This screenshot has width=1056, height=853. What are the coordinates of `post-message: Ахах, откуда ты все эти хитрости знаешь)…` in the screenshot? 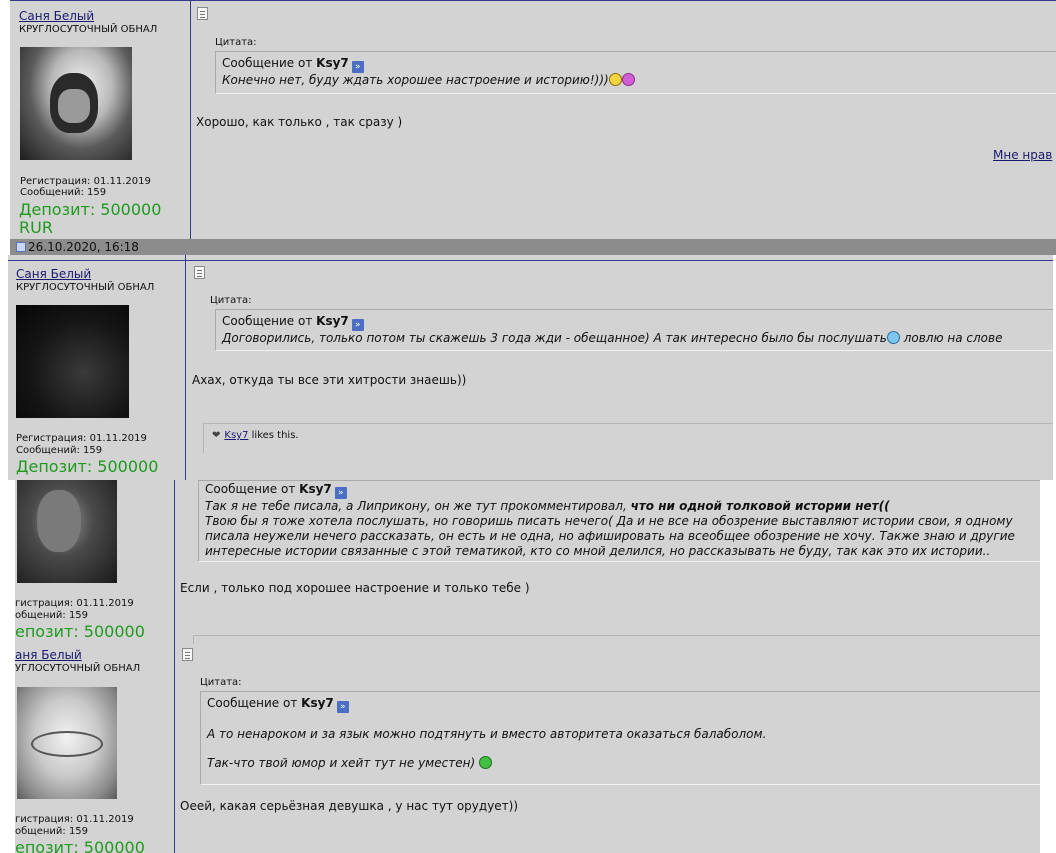 It's located at (329, 380).